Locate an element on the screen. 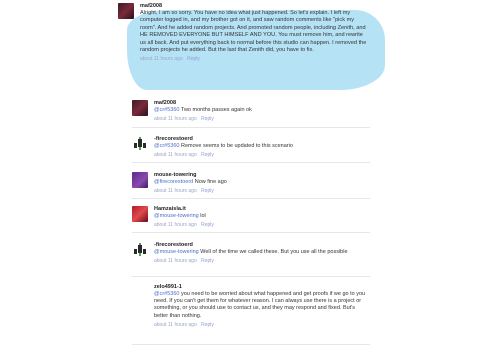  comment-text: @cr#5360 Two months passes again ok is located at coordinates (262, 110).